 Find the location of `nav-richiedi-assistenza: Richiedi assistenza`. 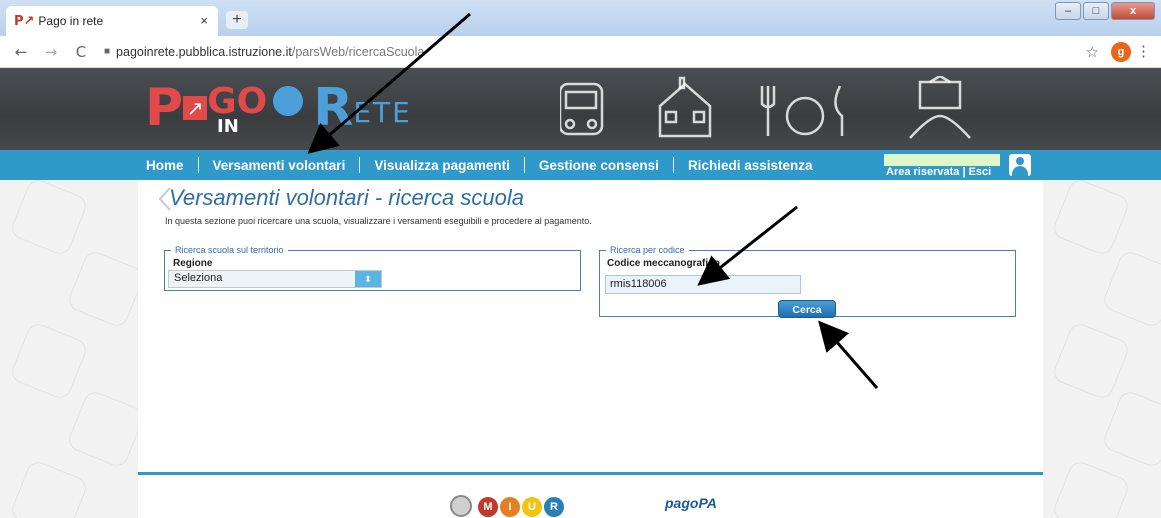

nav-richiedi-assistenza: Richiedi assistenza is located at coordinates (750, 165).